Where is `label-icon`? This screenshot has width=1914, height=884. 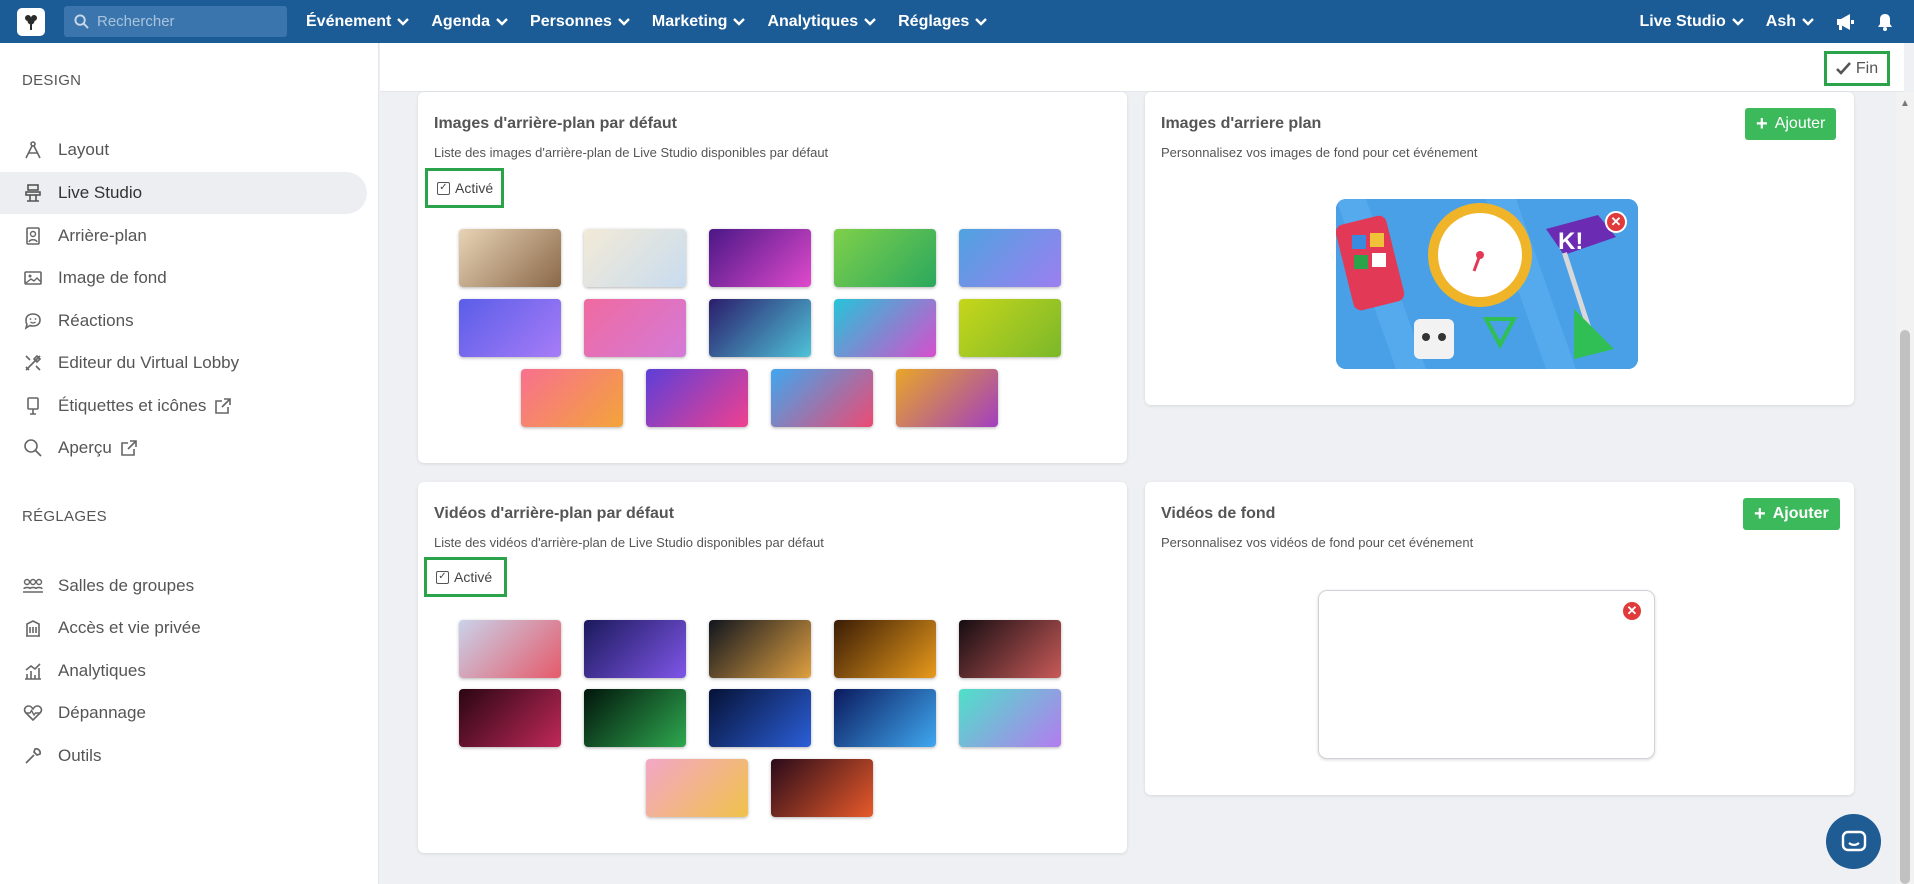 label-icon is located at coordinates (33, 406).